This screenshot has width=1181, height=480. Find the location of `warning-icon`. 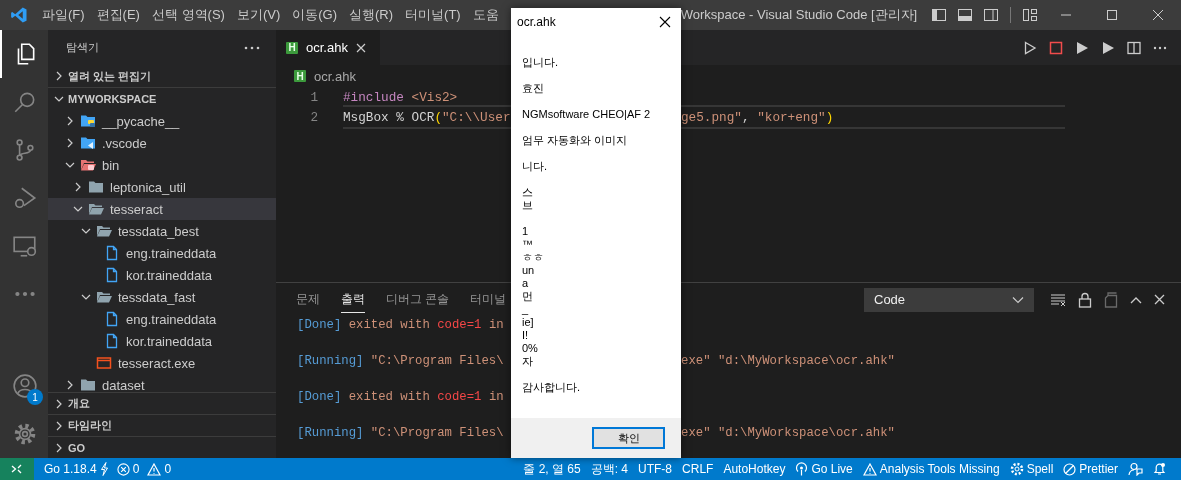

warning-icon is located at coordinates (154, 469).